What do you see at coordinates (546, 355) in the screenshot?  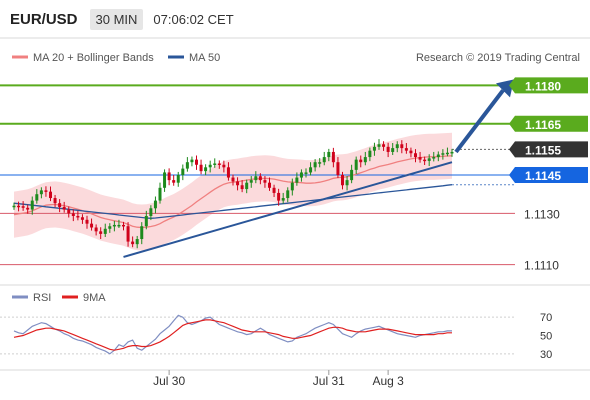 I see `rsi-tick-30: 30` at bounding box center [546, 355].